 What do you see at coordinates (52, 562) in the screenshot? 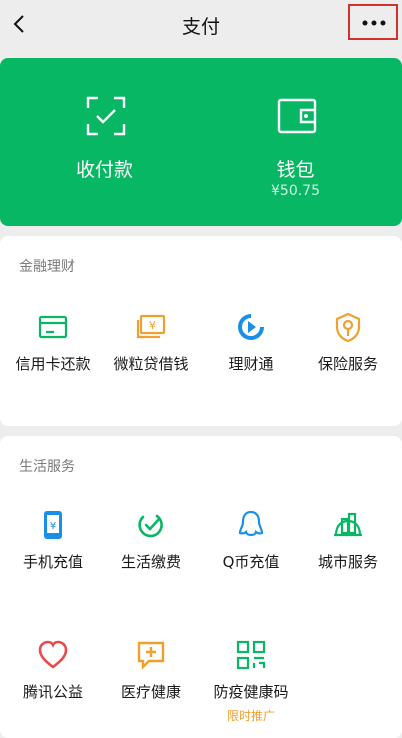
I see `service-label: 手机充值` at bounding box center [52, 562].